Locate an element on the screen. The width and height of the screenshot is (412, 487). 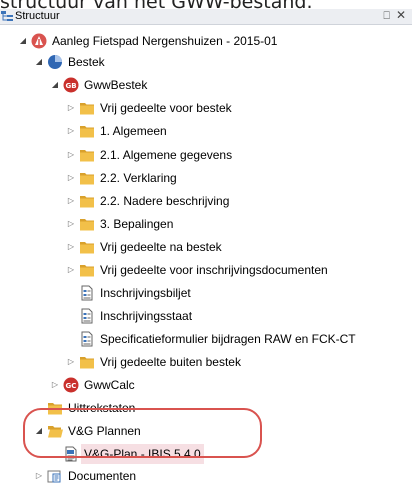
tree-item-label: Bestek is located at coordinates (86, 61).